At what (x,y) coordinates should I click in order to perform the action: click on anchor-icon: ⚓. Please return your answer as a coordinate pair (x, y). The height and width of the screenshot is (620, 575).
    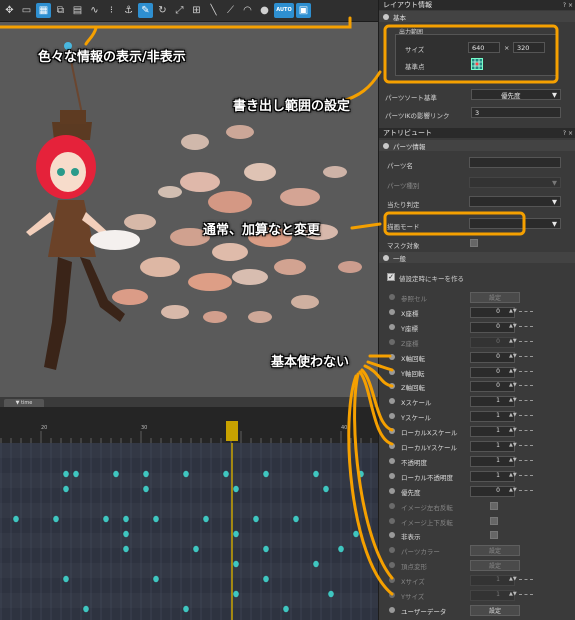
    Looking at the image, I should click on (128, 10).